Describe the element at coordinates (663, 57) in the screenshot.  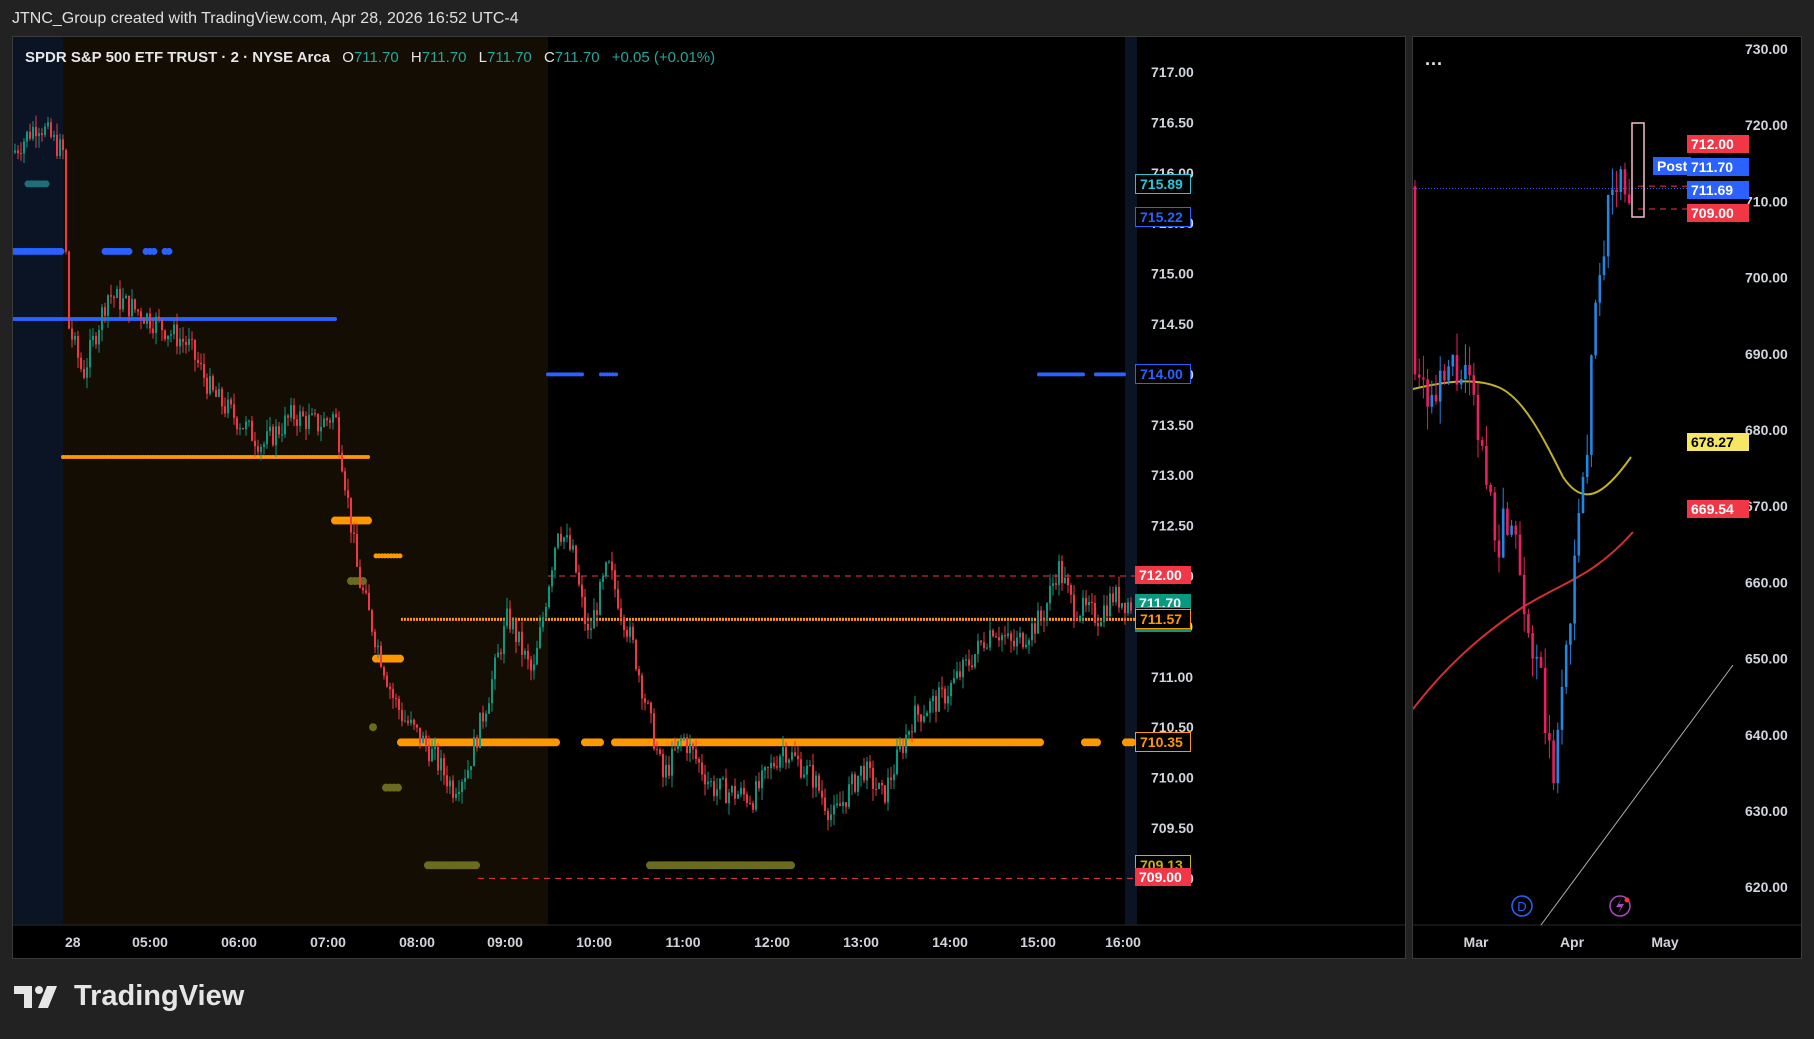
I see `change-value: +0.05 (+0.01%)` at that location.